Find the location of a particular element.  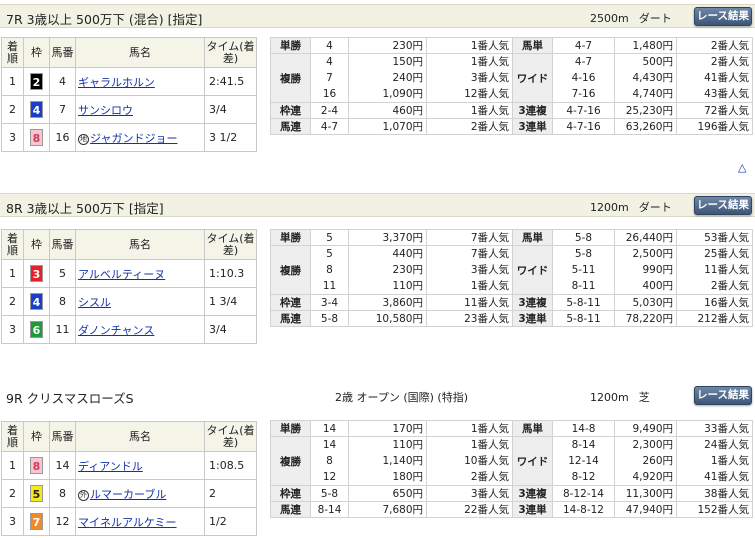

waku-badge: 5 is located at coordinates (36, 493).